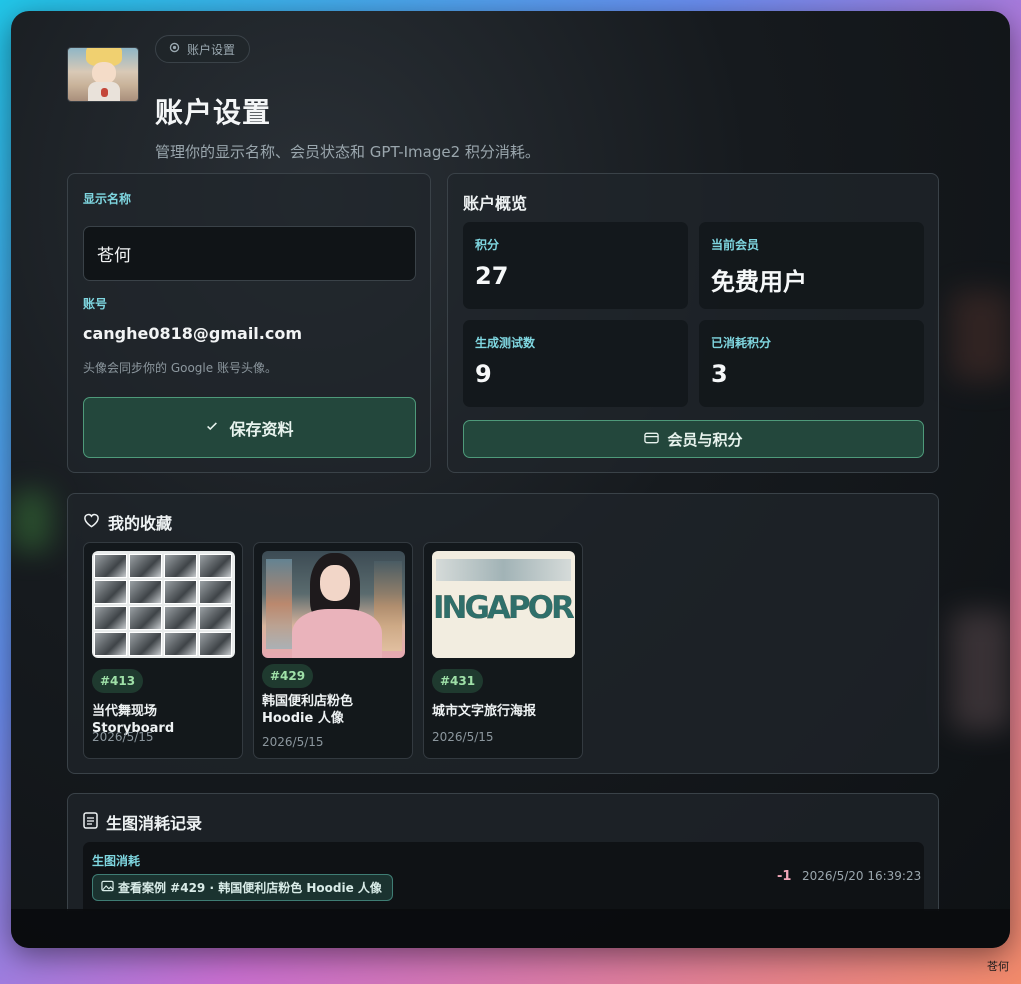 This screenshot has width=1021, height=984. What do you see at coordinates (213, 112) in the screenshot?
I see `page-title: 账户设置` at bounding box center [213, 112].